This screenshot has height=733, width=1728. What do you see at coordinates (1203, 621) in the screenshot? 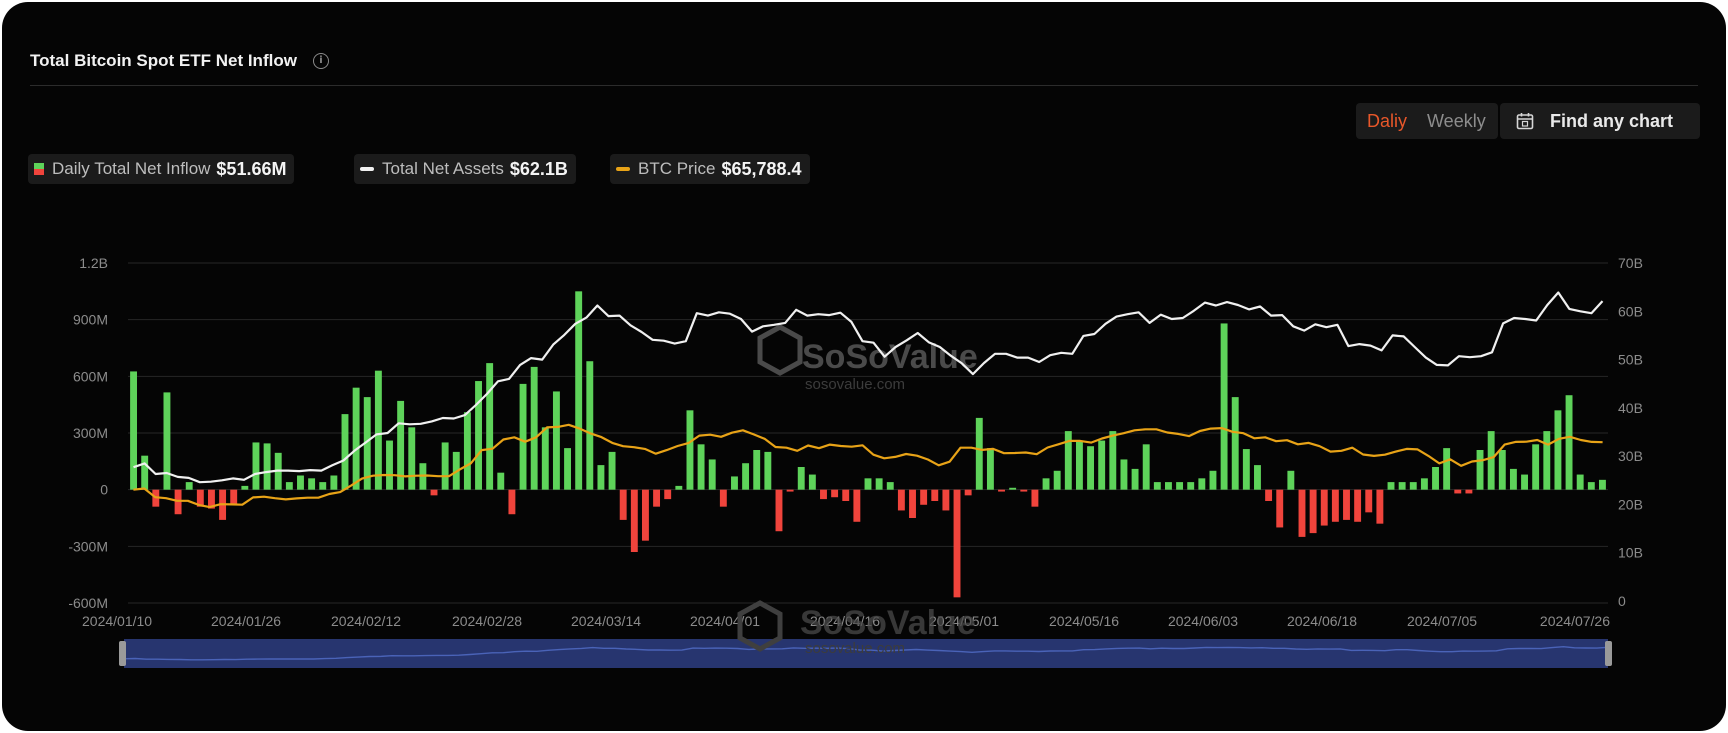
I see `x-tick-label: 2024/06/03` at bounding box center [1203, 621].